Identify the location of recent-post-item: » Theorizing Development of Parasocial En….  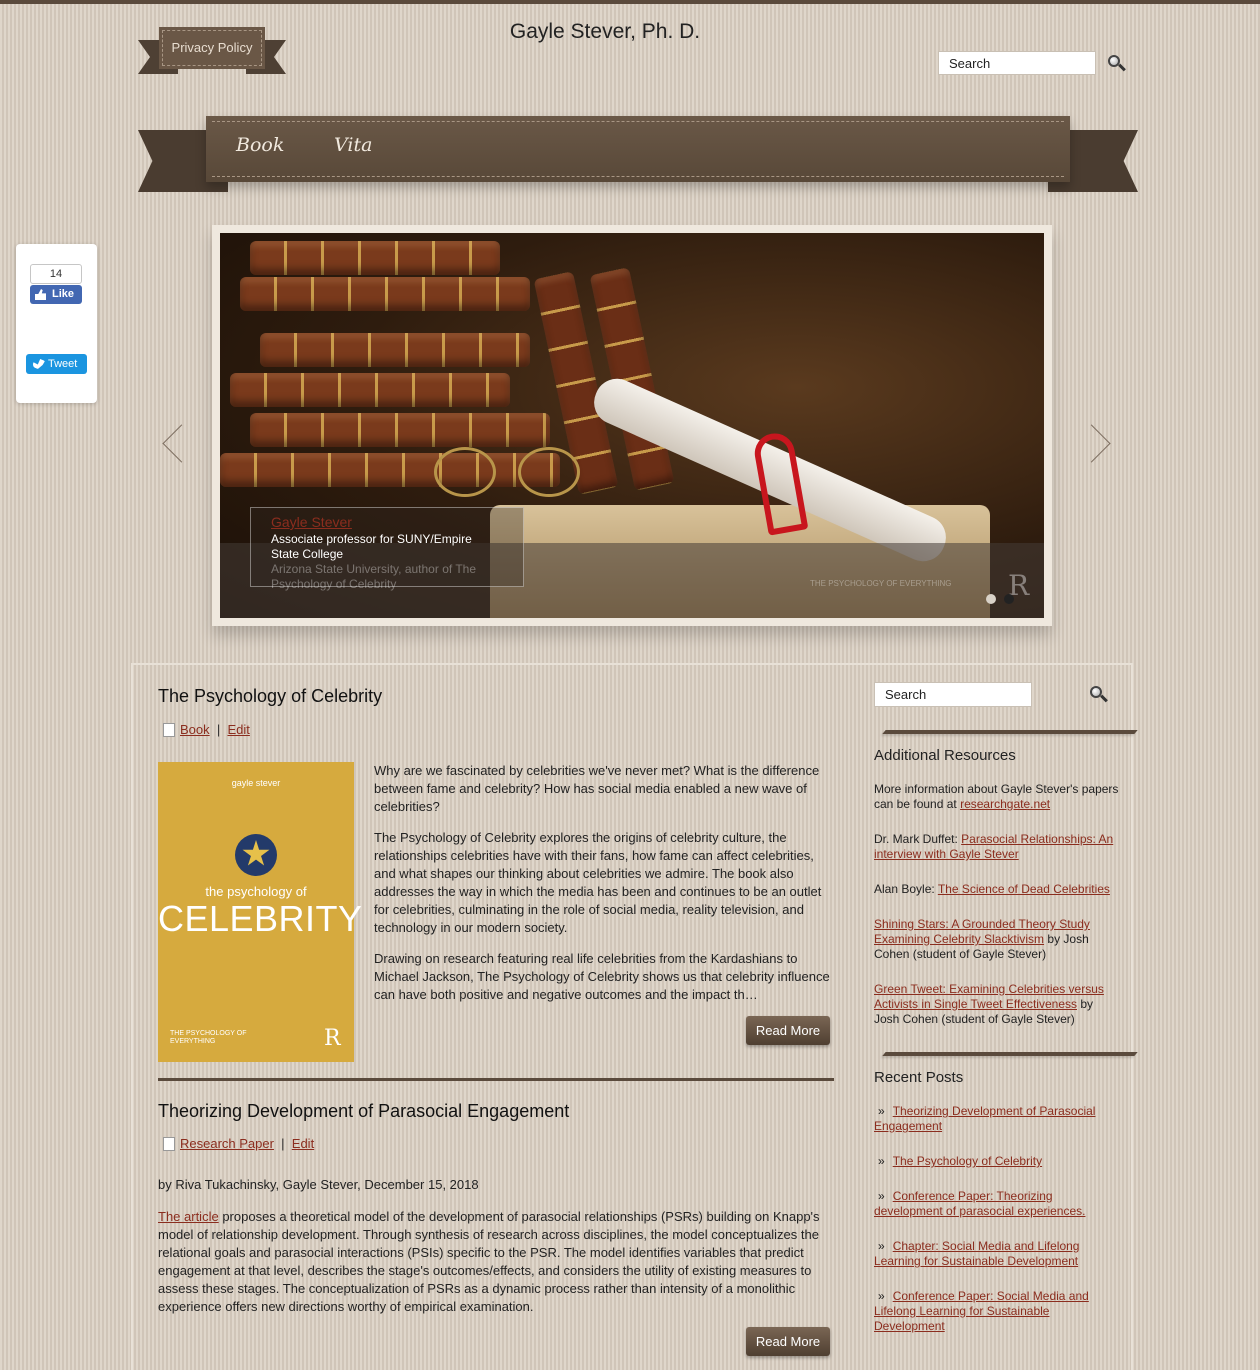
(996, 1119).